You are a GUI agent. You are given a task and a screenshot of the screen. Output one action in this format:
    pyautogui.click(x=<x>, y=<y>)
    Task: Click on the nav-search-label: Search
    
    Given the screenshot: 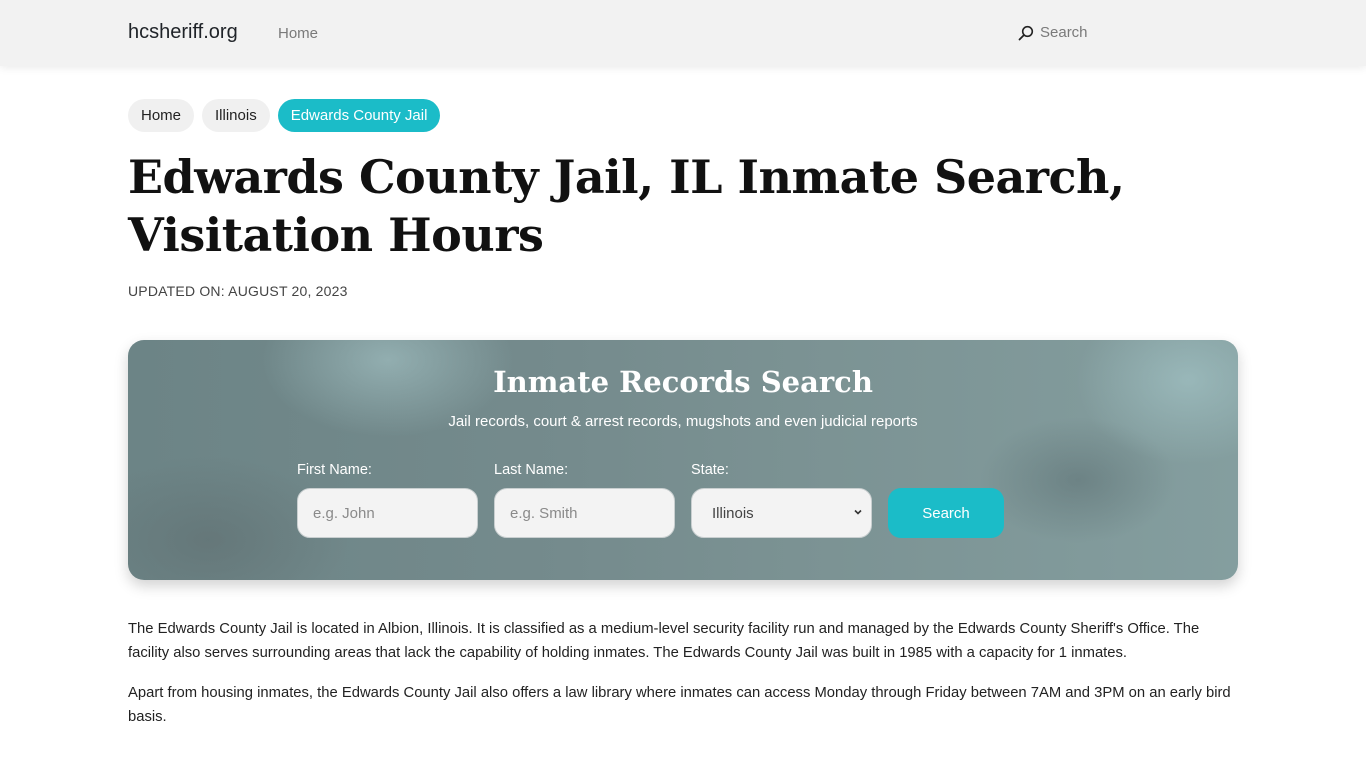 What is the action you would take?
    pyautogui.click(x=1064, y=32)
    